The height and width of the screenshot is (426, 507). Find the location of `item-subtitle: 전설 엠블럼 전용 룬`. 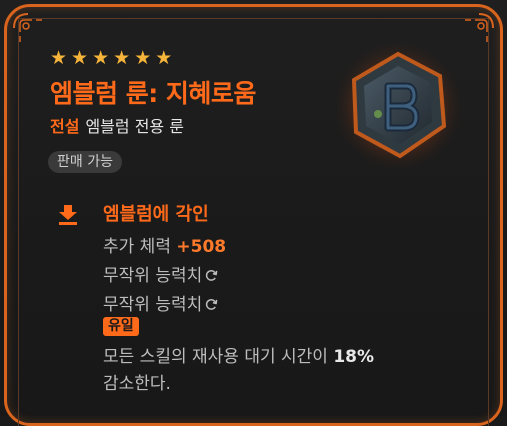

item-subtitle: 전설 엠블럼 전용 룬 is located at coordinates (117, 125).